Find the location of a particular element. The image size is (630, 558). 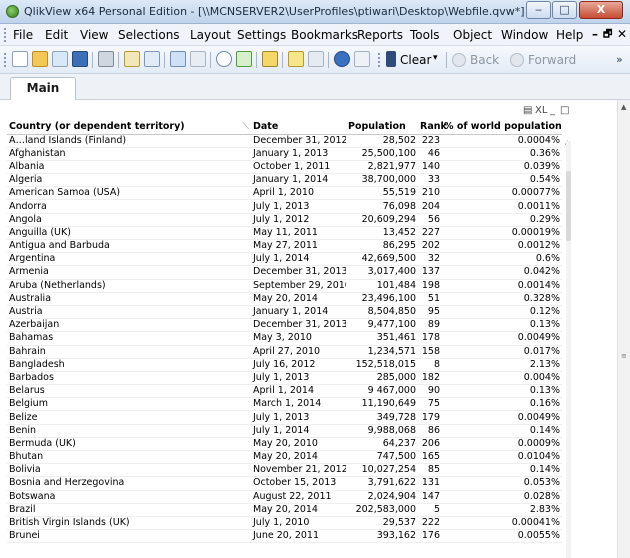

cell-world-percent: 0.004% is located at coordinates (502, 378).